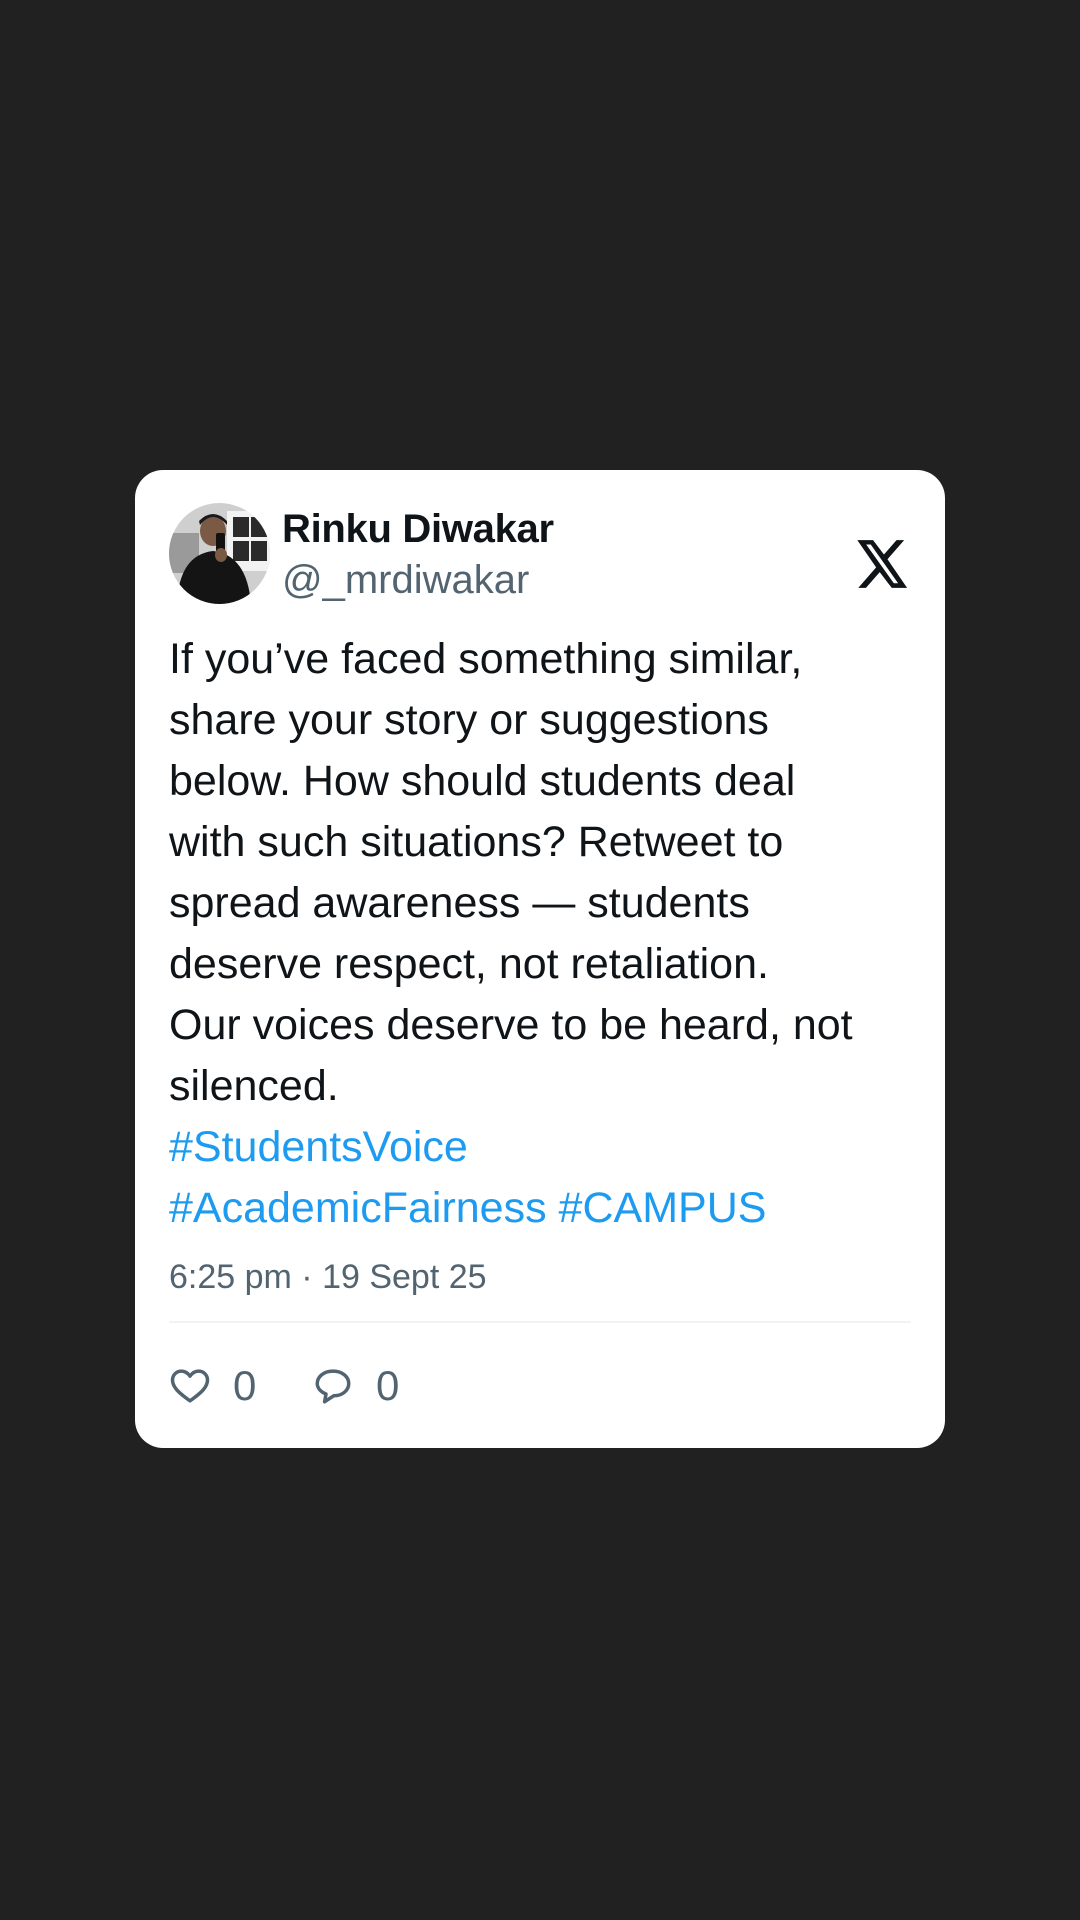 The image size is (1080, 1920). I want to click on tweet-text-line: If you’ve faced something similar,, so click(486, 659).